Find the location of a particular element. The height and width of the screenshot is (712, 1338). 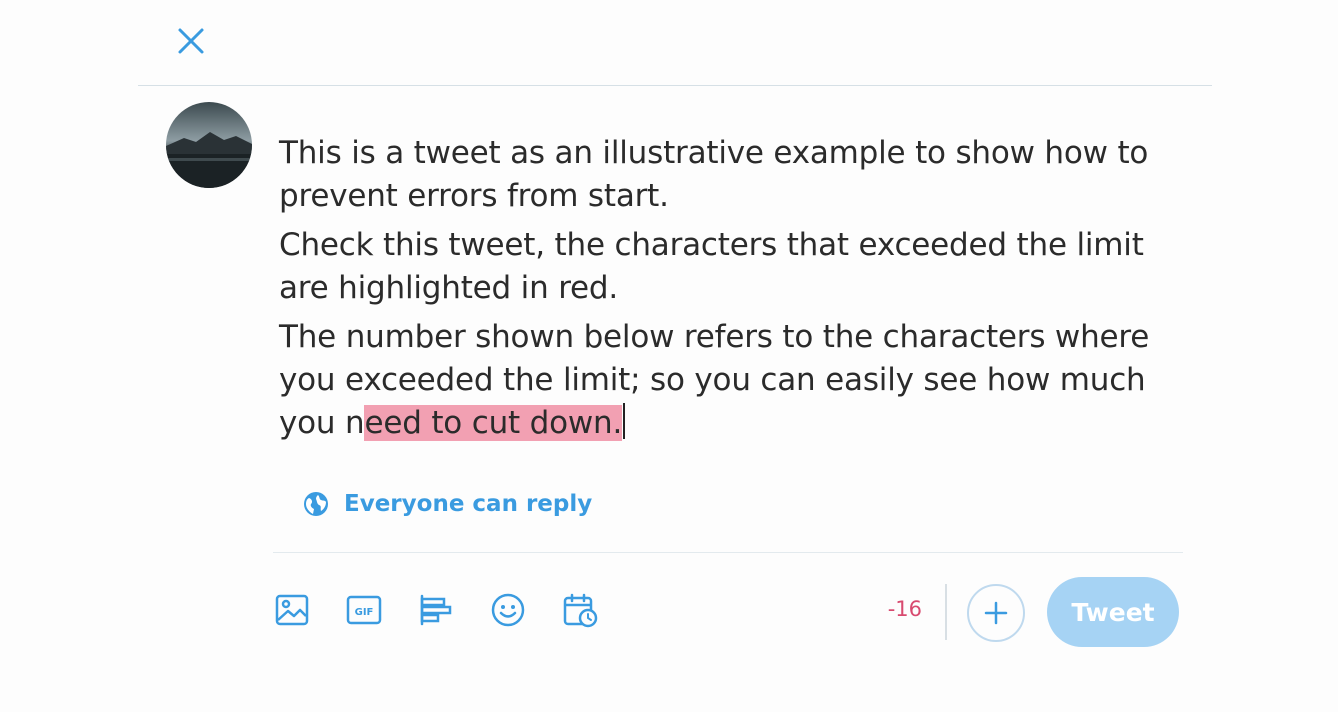

reply-setting-button: Everyone can reply is located at coordinates (447, 504).